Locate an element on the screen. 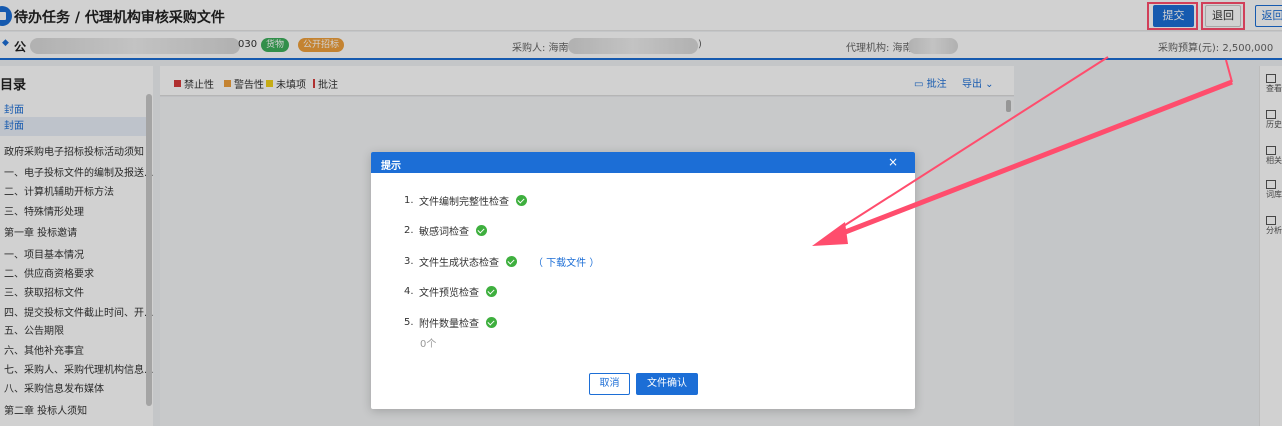  check-label: 文件预览检查 is located at coordinates (449, 293).